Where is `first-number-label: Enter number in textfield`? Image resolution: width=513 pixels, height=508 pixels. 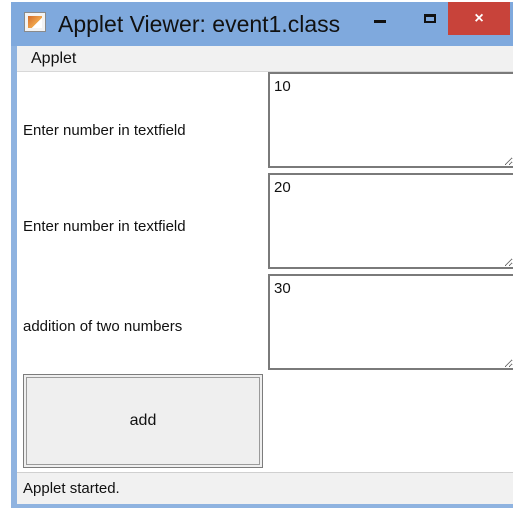
first-number-label: Enter number in textfield is located at coordinates (104, 130).